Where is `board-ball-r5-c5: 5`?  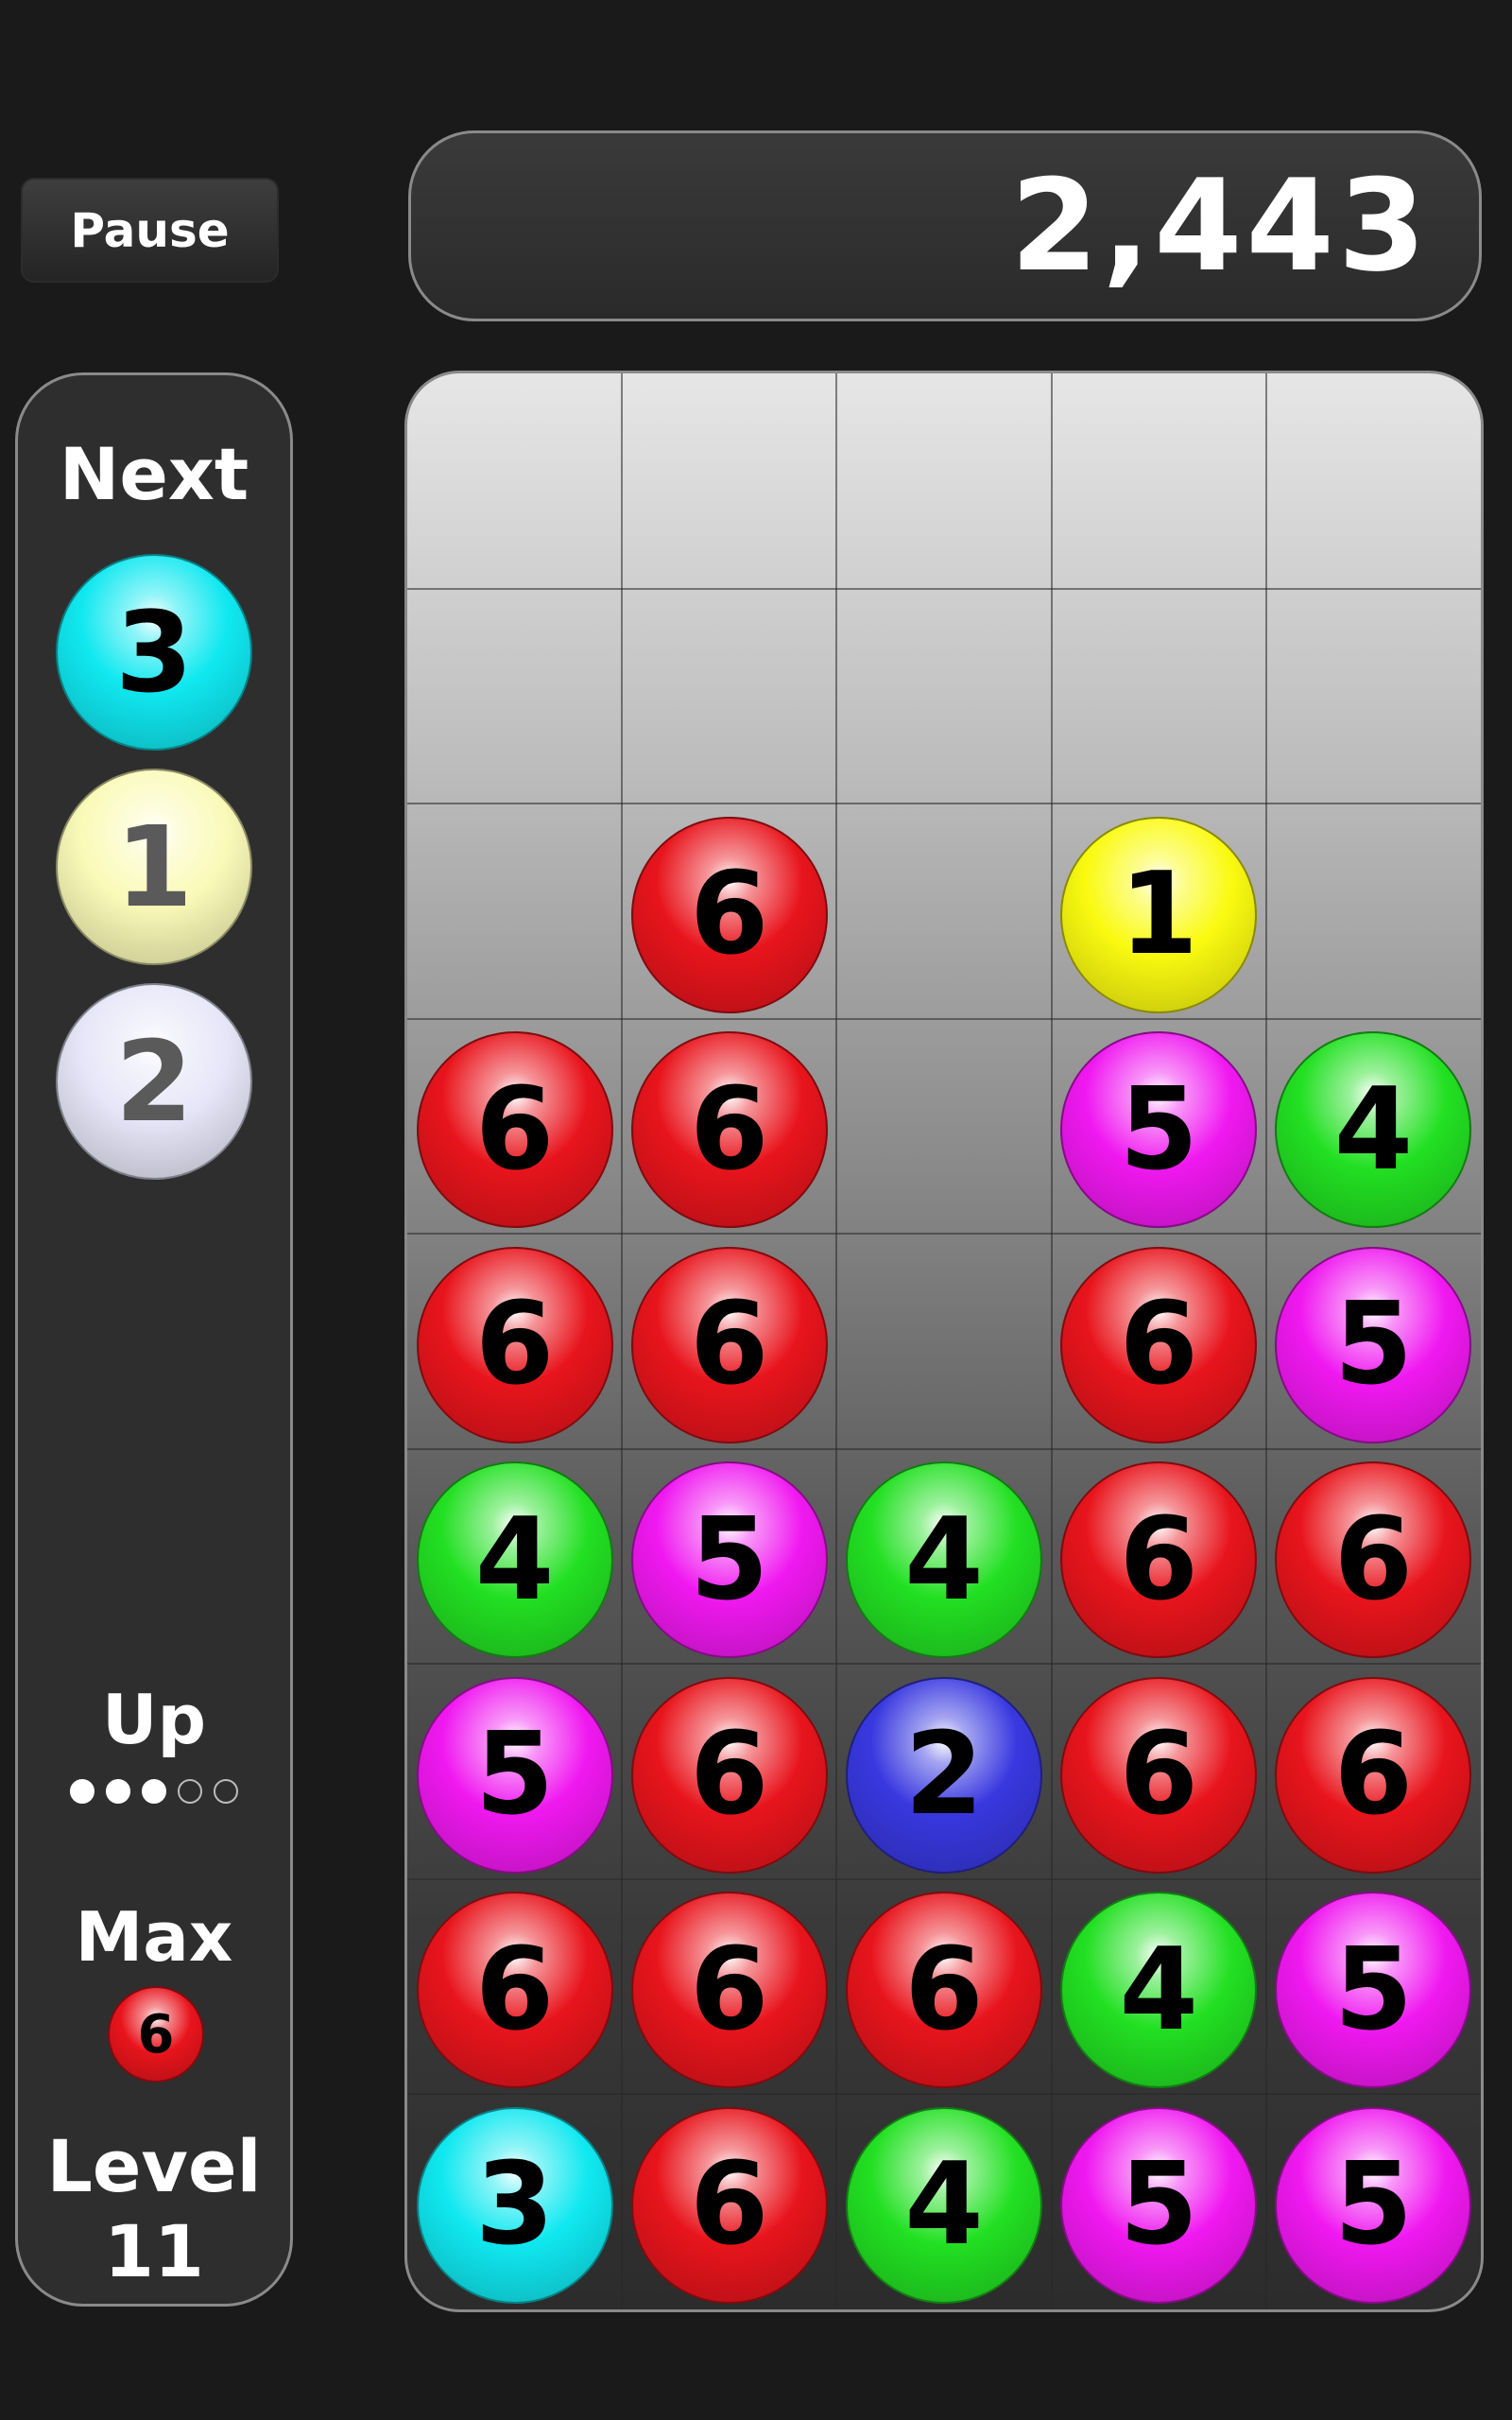
board-ball-r5-c5: 5 is located at coordinates (1373, 1345).